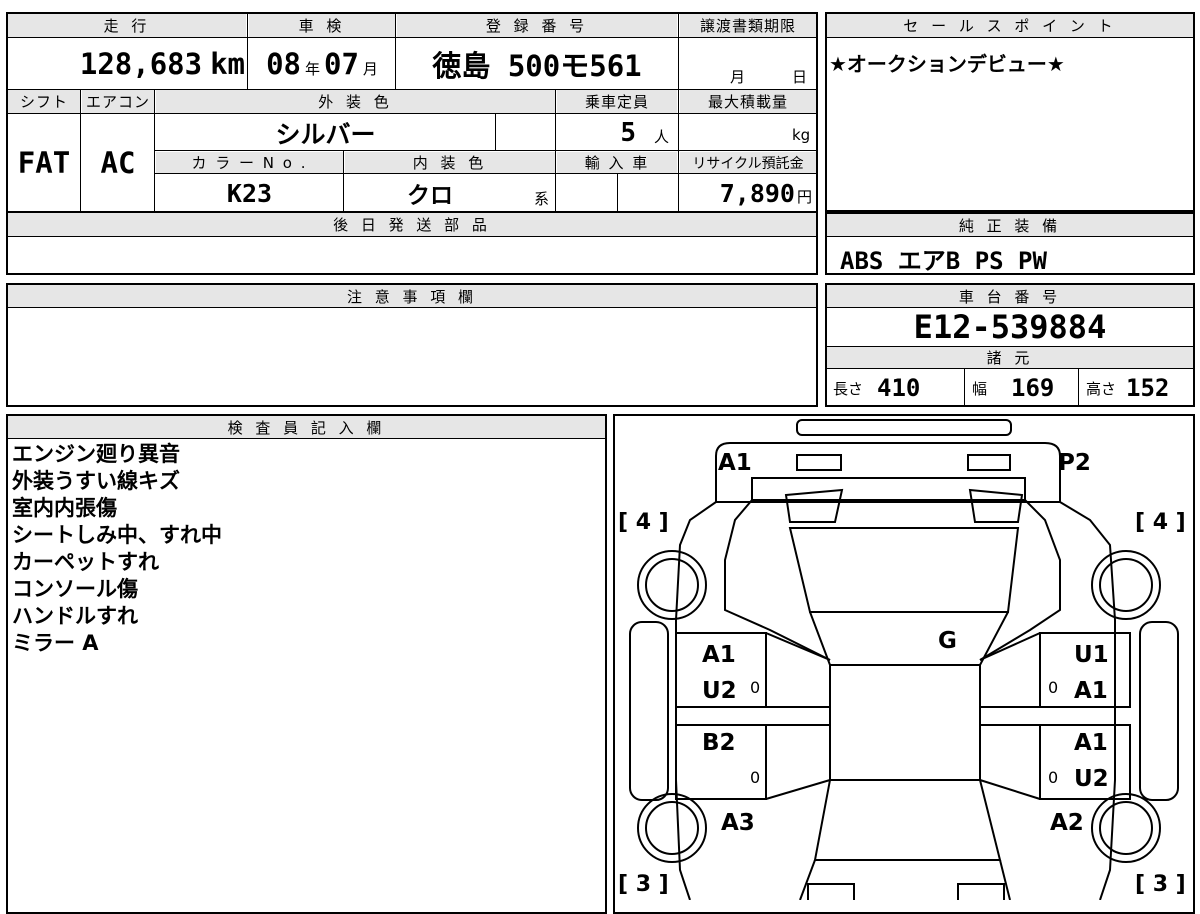  Describe the element at coordinates (537, 25) in the screenshot. I see `registration-header: 登 録 番 号` at that location.